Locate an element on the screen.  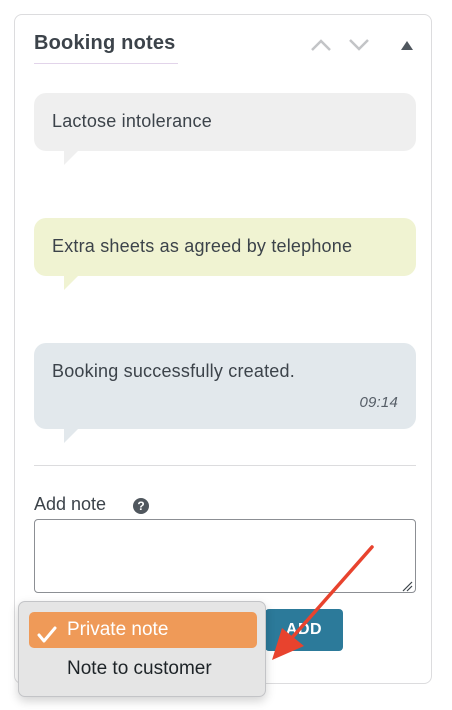
option-label: Private note is located at coordinates (118, 629).